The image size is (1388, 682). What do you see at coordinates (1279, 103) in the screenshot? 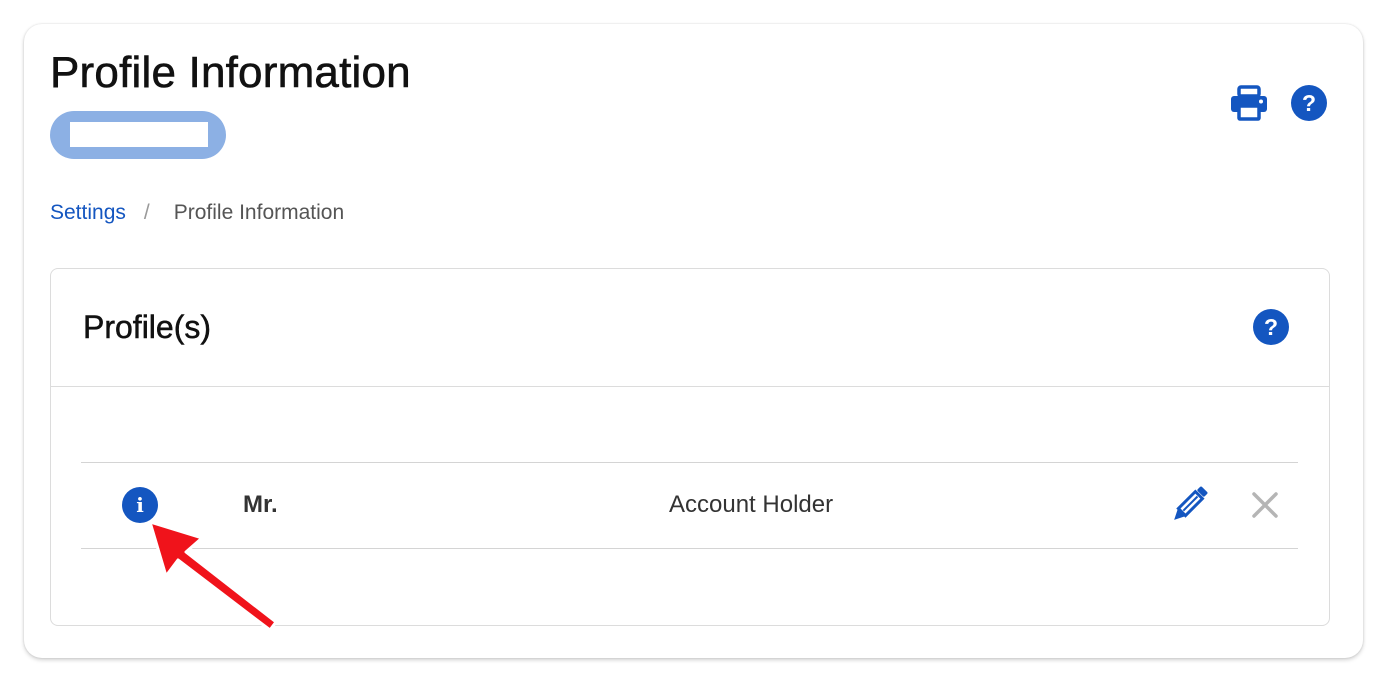
I see `top-actions: ?` at bounding box center [1279, 103].